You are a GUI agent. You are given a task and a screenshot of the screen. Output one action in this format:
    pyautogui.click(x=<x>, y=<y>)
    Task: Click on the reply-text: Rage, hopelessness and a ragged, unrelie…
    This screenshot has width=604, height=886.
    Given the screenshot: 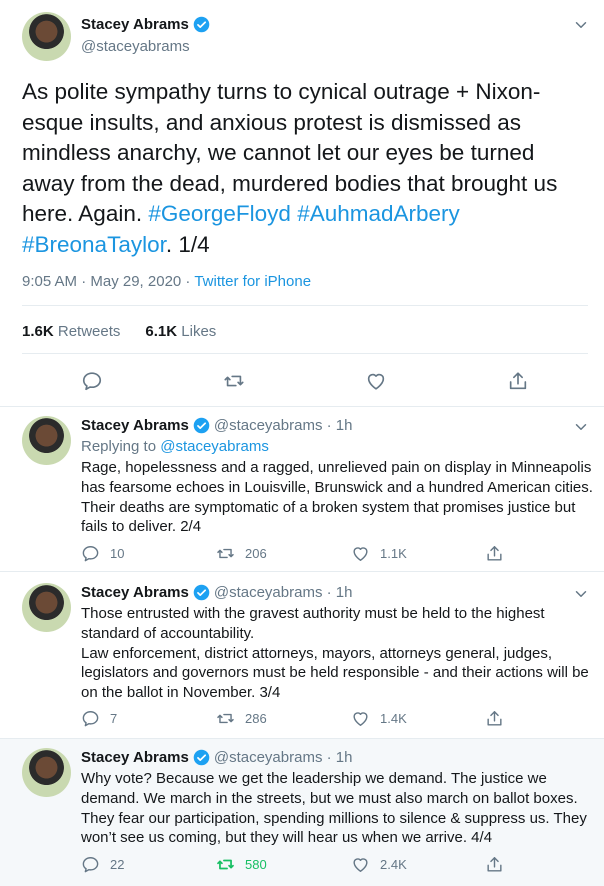 What is the action you would take?
    pyautogui.click(x=337, y=497)
    